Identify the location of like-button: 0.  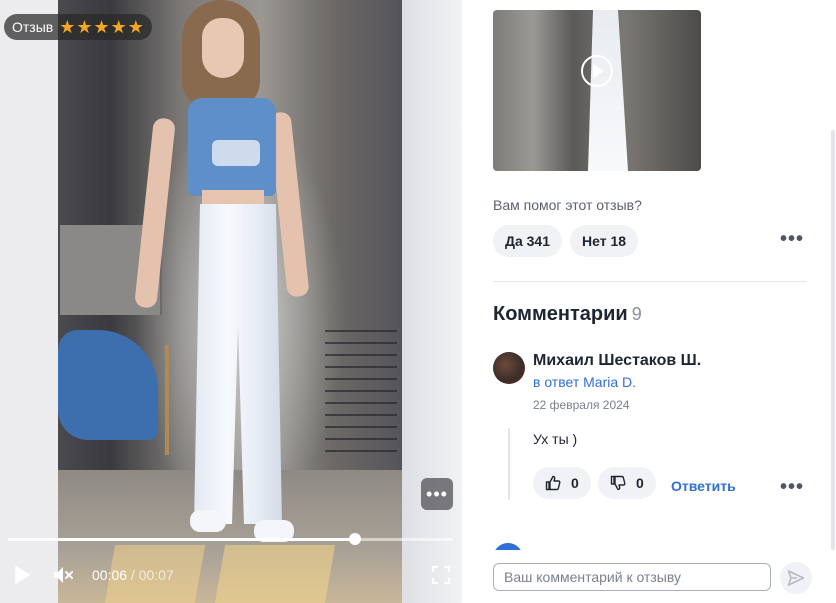
(562, 483).